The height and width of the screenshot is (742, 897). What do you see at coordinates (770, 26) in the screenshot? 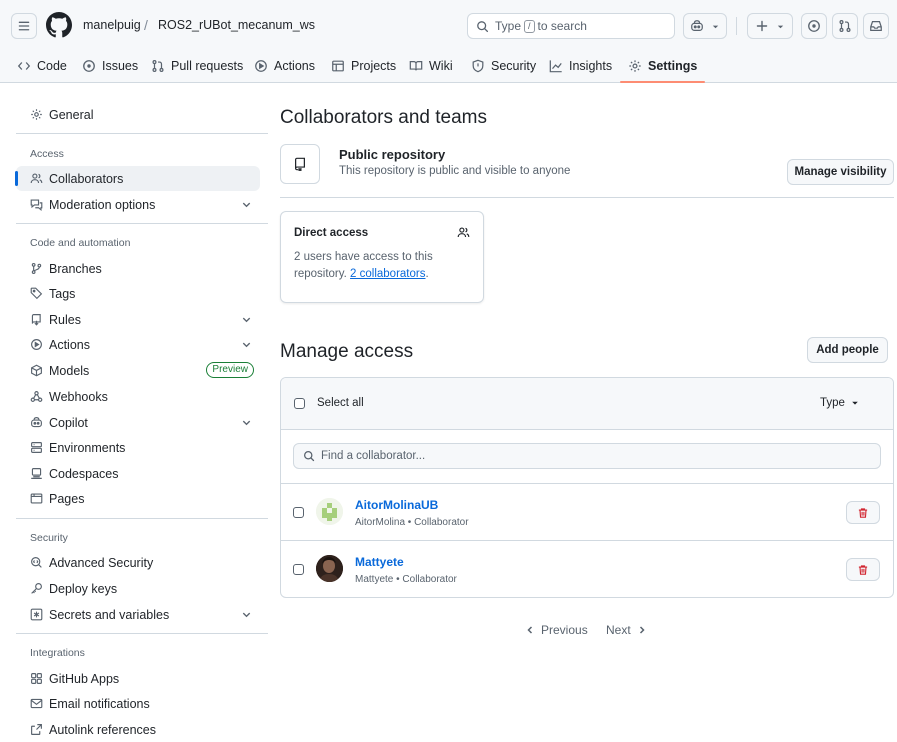
I see `create-new-button` at bounding box center [770, 26].